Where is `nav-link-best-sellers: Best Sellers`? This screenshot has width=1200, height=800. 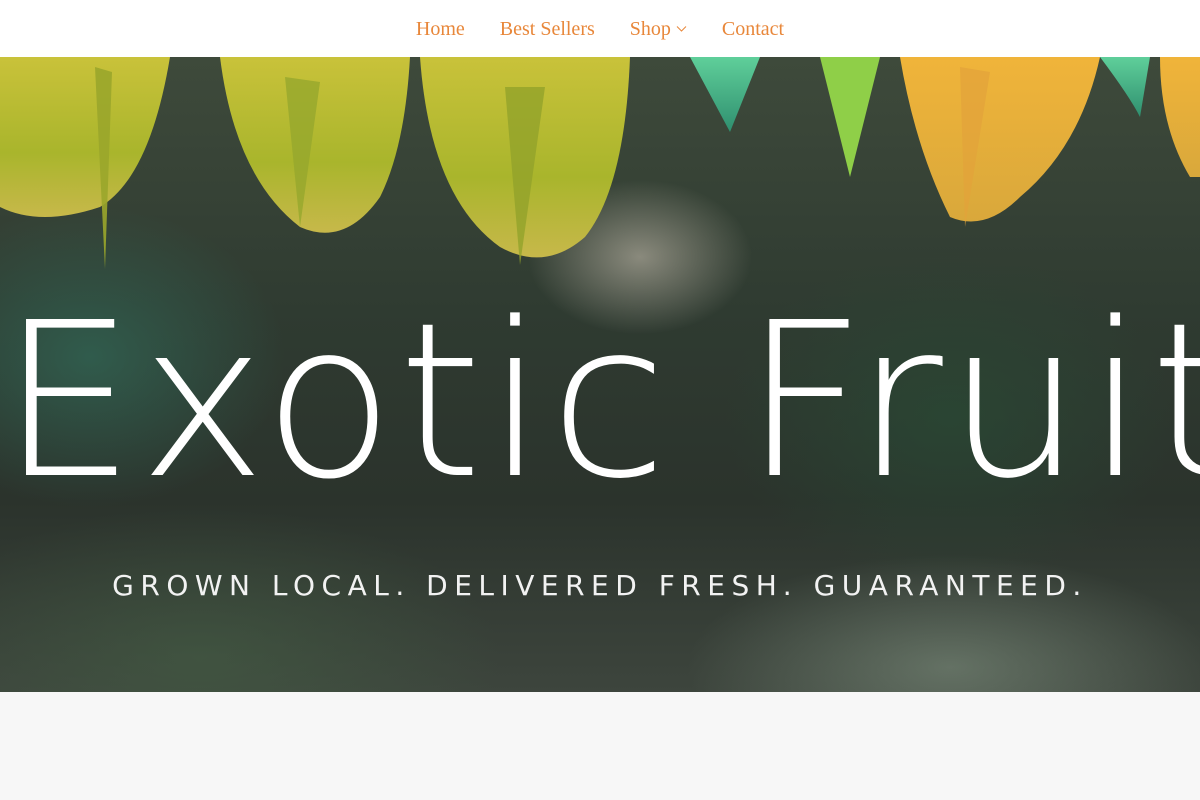
nav-link-best-sellers: Best Sellers is located at coordinates (547, 29).